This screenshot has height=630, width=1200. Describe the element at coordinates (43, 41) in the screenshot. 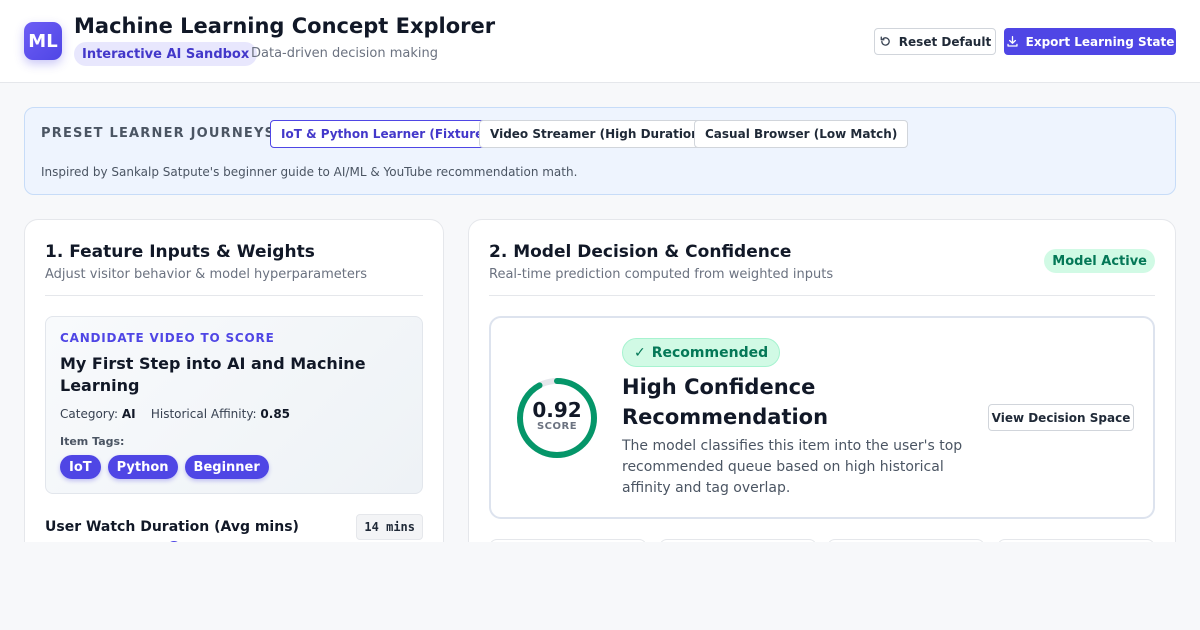

I see `app-logo: ML` at that location.